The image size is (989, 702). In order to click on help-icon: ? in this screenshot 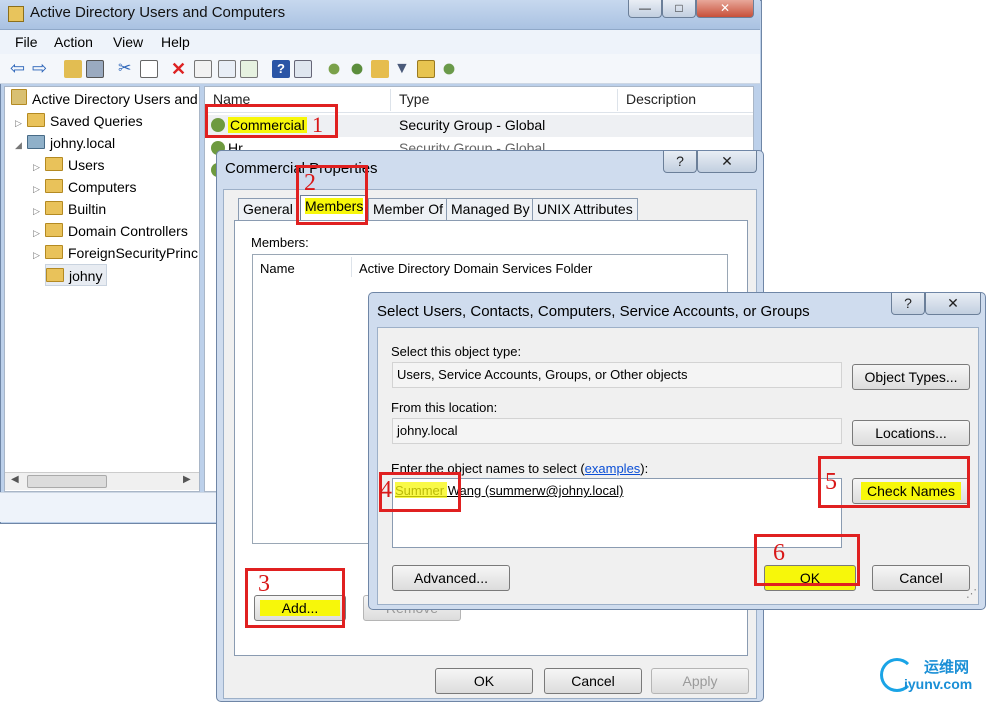, I will do `click(281, 69)`.